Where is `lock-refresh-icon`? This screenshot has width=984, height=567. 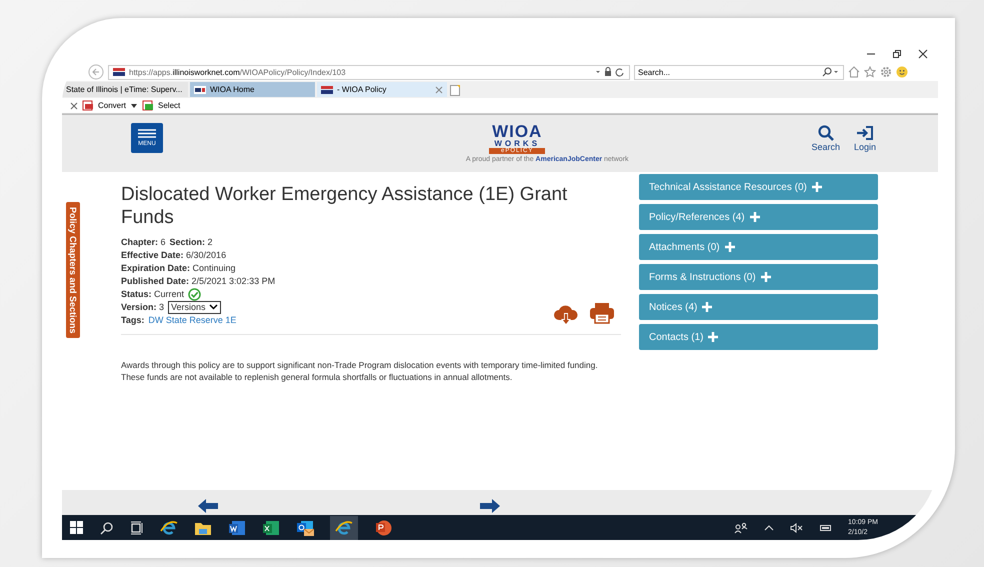
lock-refresh-icon is located at coordinates (610, 72).